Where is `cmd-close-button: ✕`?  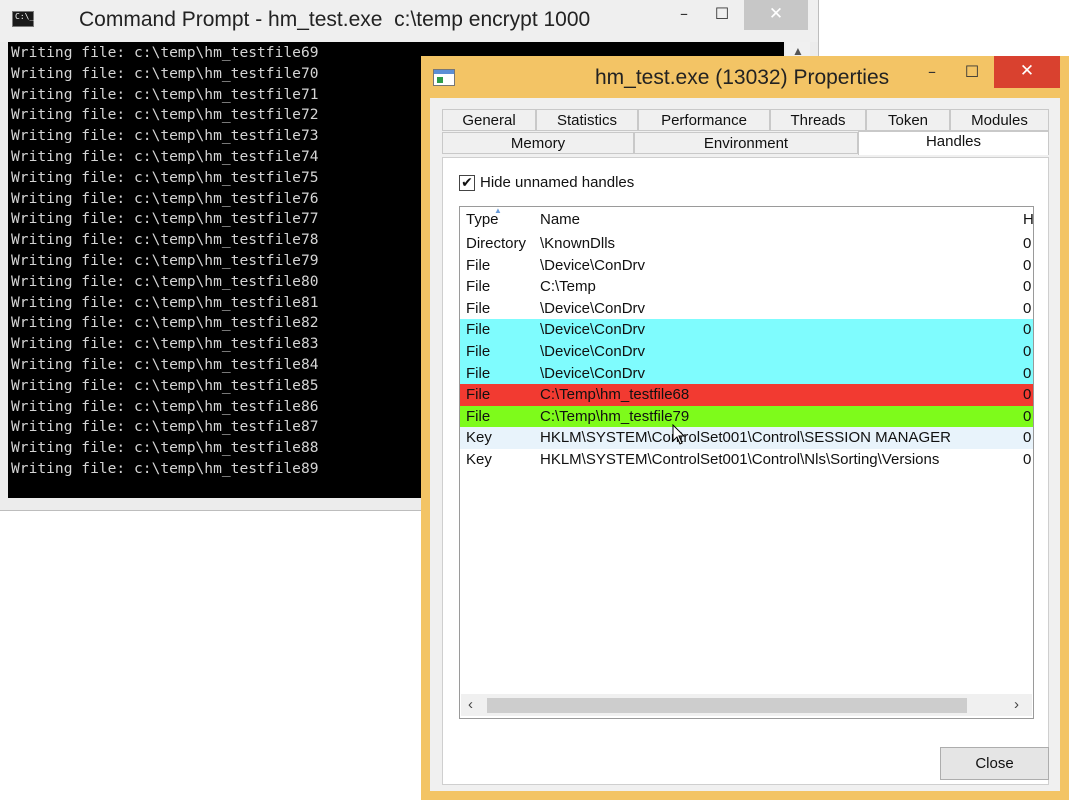 cmd-close-button: ✕ is located at coordinates (776, 15).